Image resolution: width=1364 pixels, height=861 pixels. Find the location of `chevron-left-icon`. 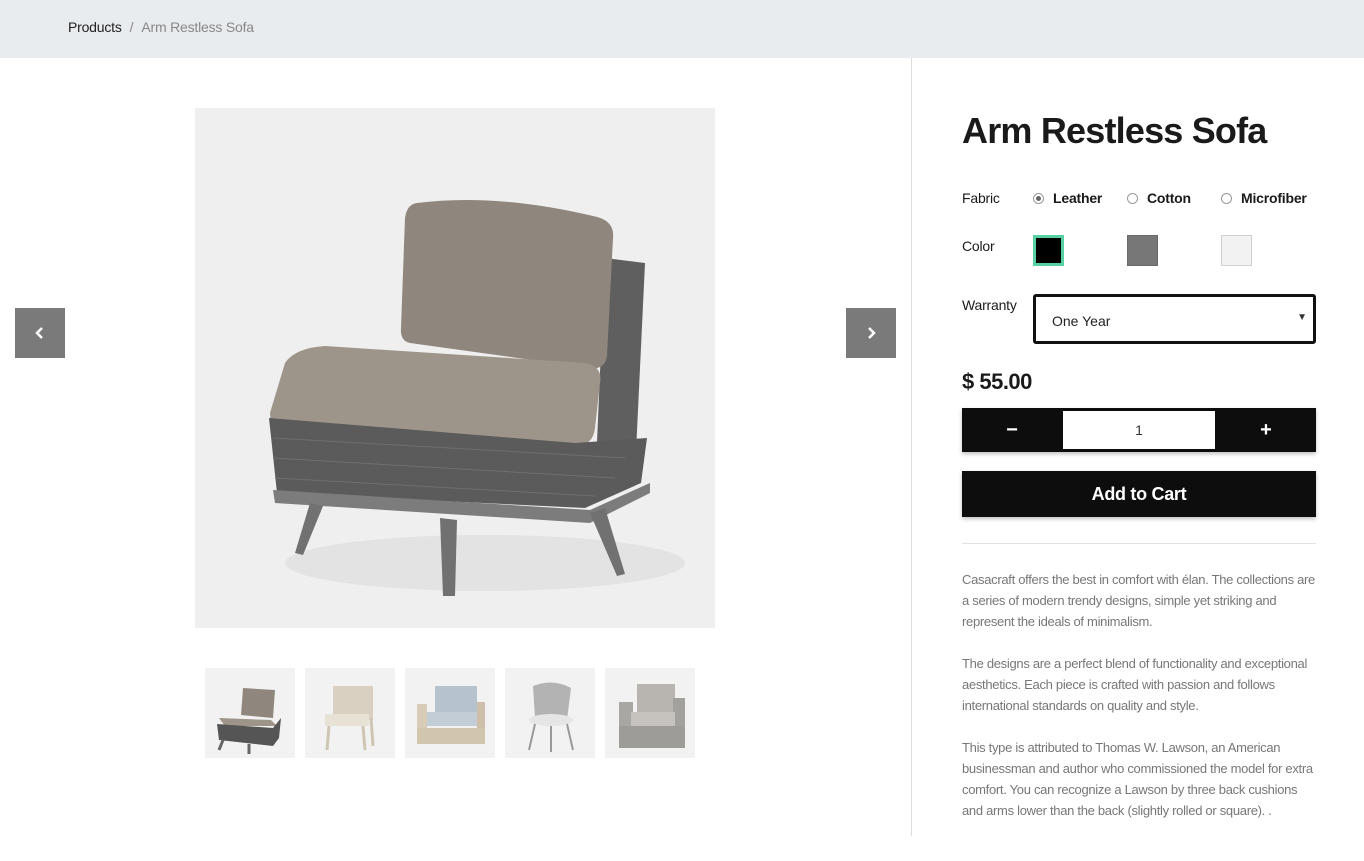

chevron-left-icon is located at coordinates (39, 333).